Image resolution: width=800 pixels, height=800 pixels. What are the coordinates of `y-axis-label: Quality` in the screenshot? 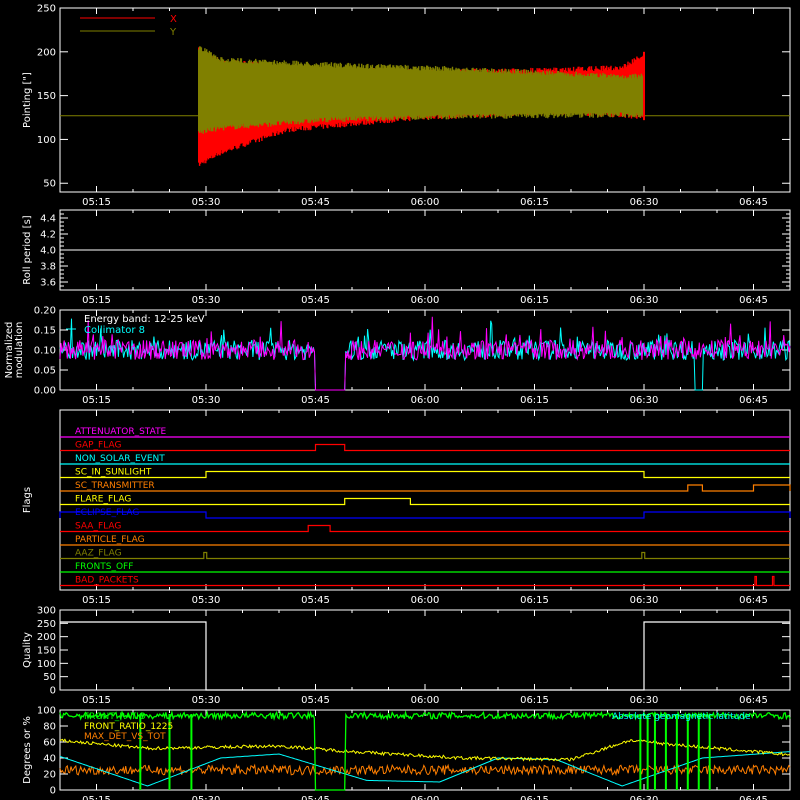 It's located at (27, 650).